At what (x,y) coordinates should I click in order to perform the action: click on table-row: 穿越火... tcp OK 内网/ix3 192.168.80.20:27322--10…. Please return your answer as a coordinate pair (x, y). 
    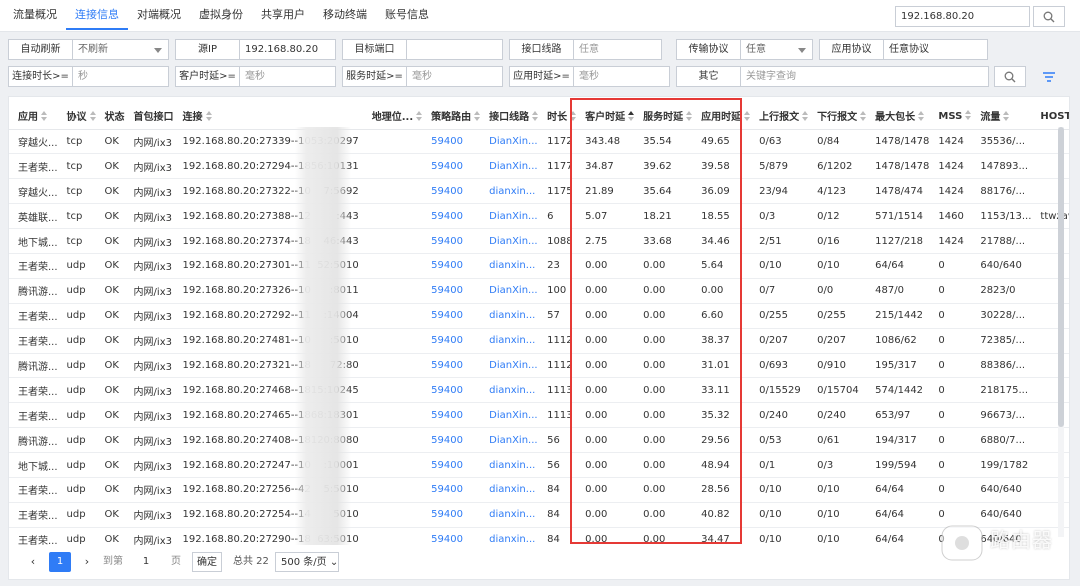
    Looking at the image, I should click on (539, 191).